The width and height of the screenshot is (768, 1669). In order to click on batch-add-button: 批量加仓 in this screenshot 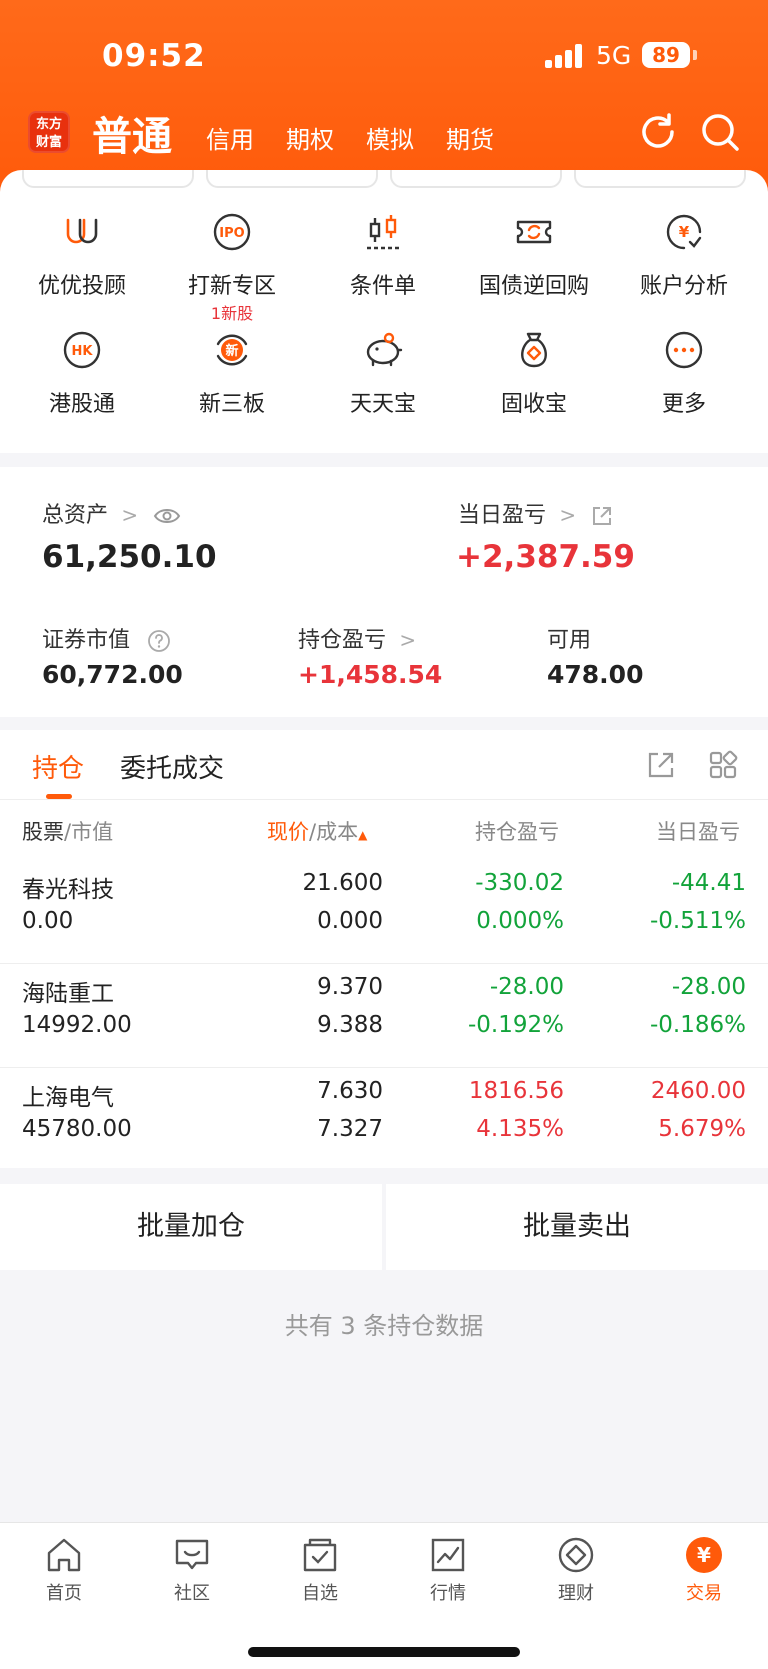, I will do `click(191, 1227)`.